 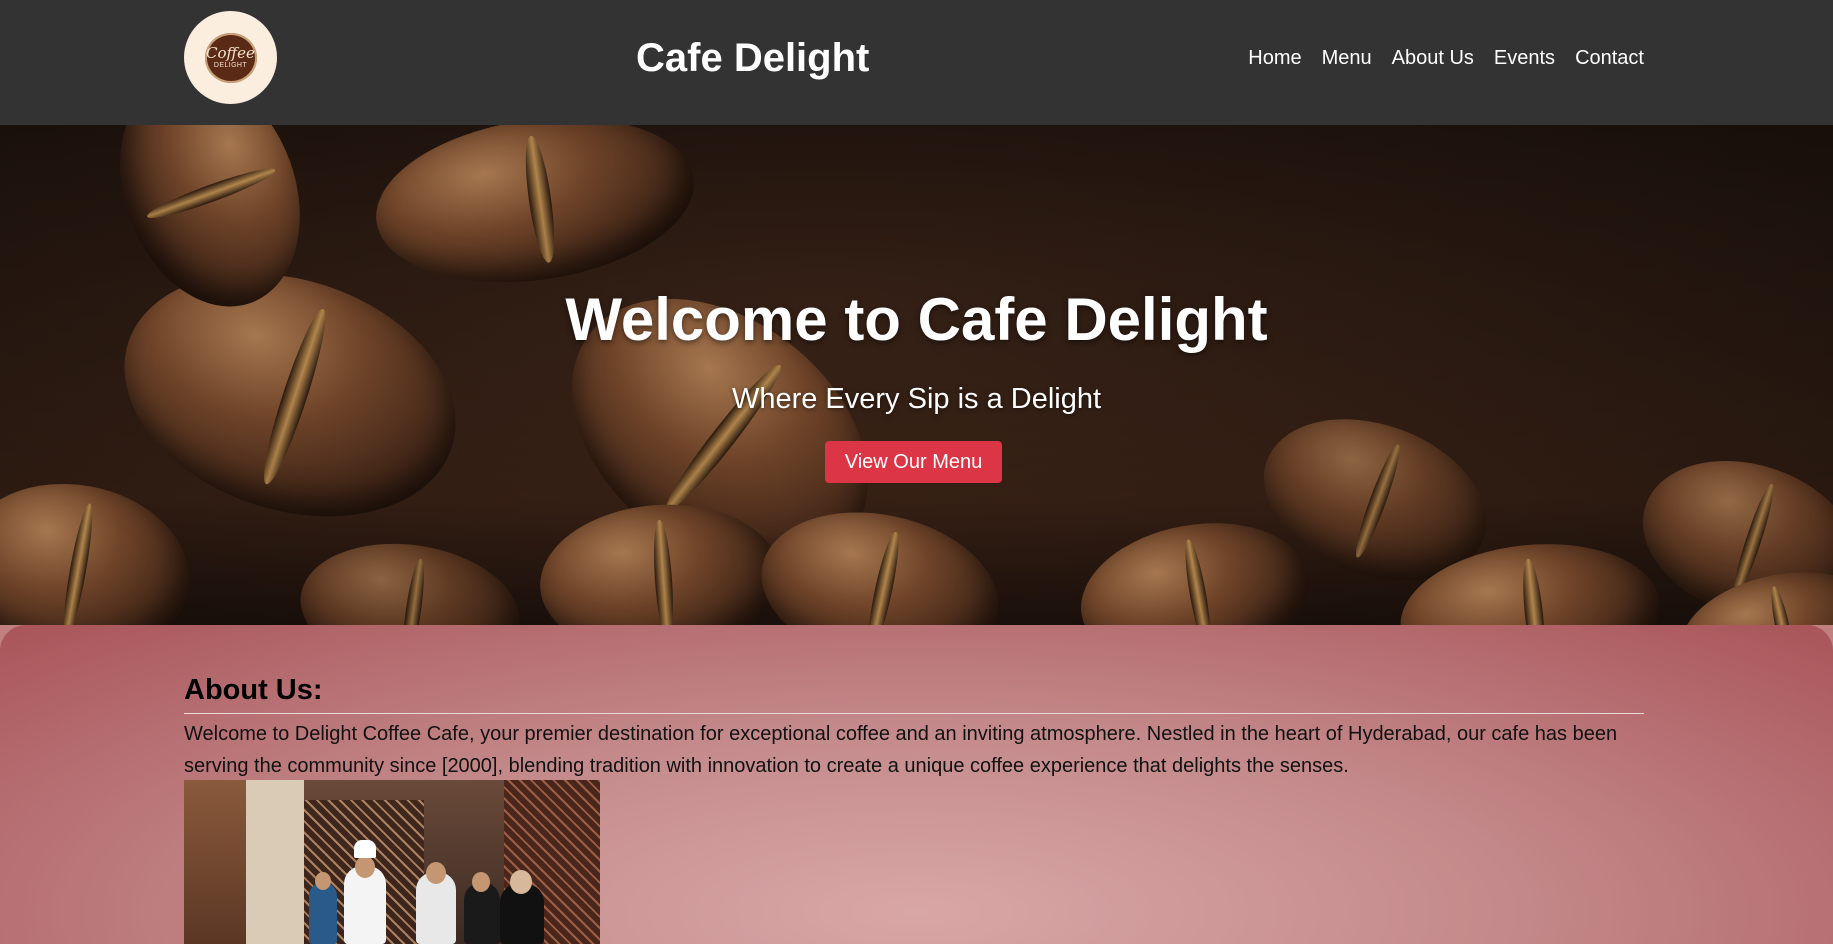 What do you see at coordinates (753, 58) in the screenshot?
I see `site-title: Cafe Delight` at bounding box center [753, 58].